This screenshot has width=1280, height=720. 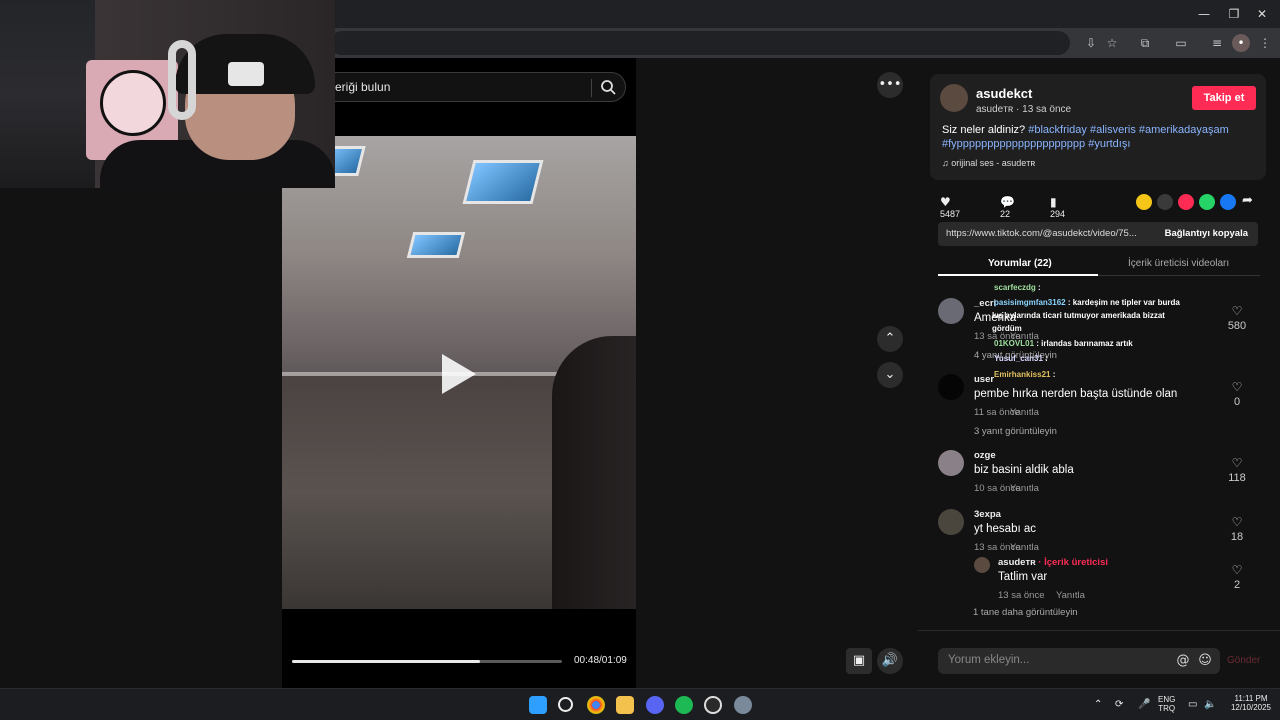 What do you see at coordinates (1237, 478) in the screenshot?
I see `comment-likes: 118` at bounding box center [1237, 478].